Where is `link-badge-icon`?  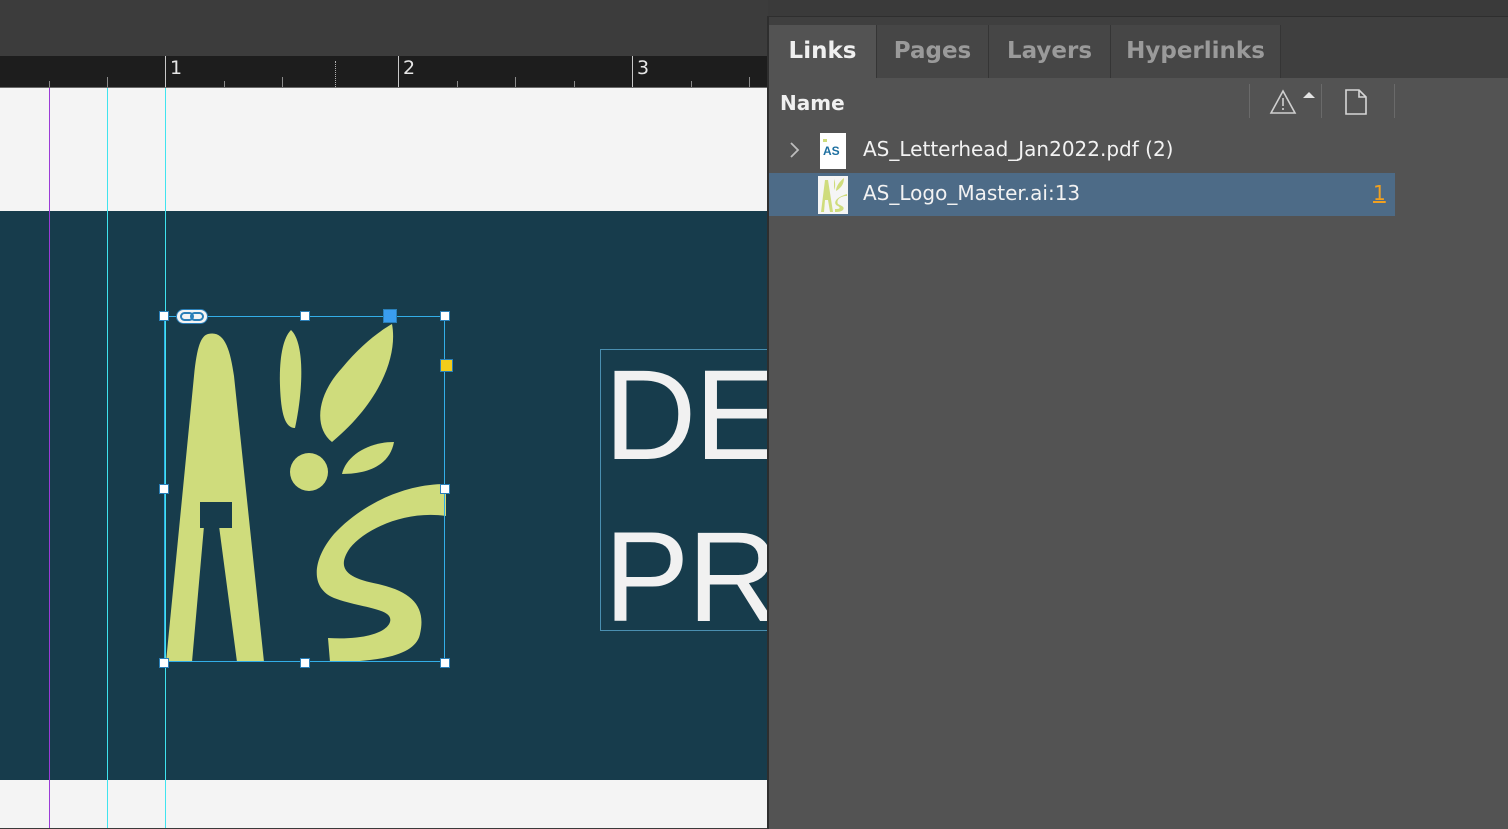
link-badge-icon is located at coordinates (192, 316).